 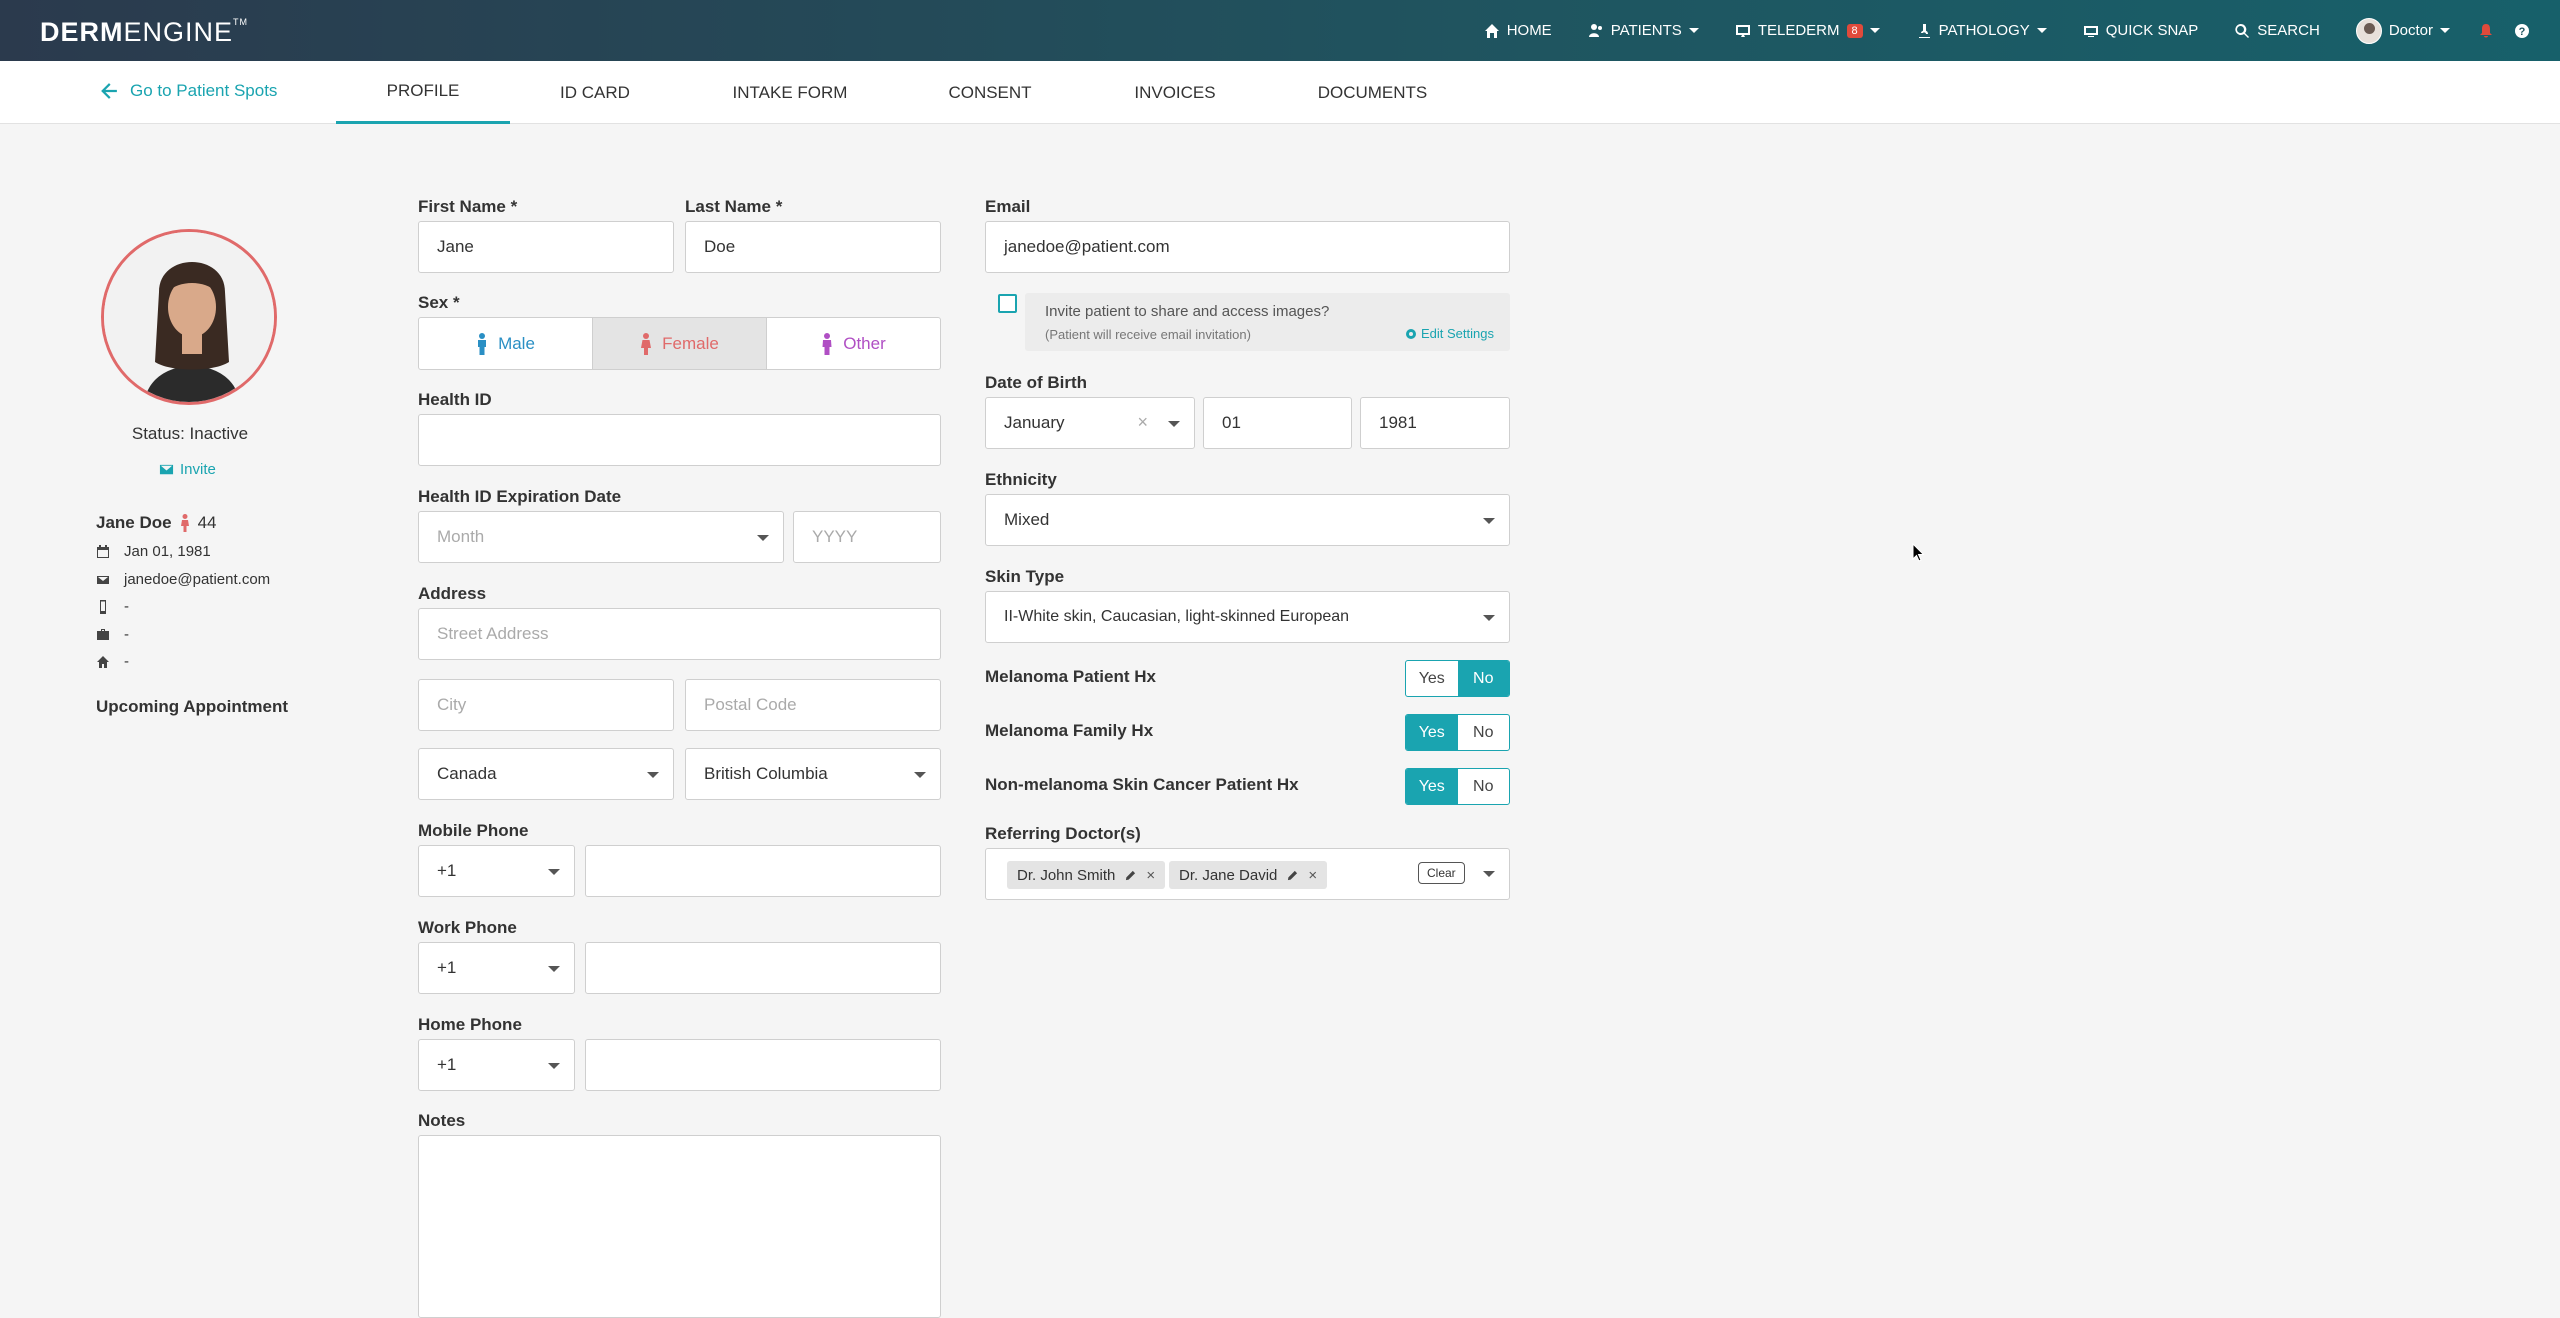 I want to click on melanoma-family-toggle: Yes No, so click(x=1457, y=732).